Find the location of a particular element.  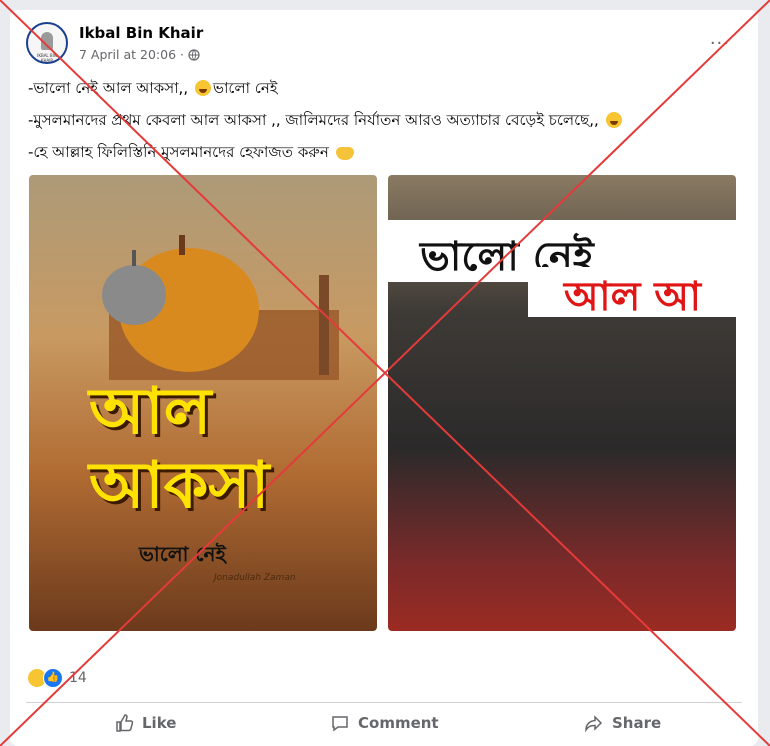

comment-label: Comment is located at coordinates (398, 723).